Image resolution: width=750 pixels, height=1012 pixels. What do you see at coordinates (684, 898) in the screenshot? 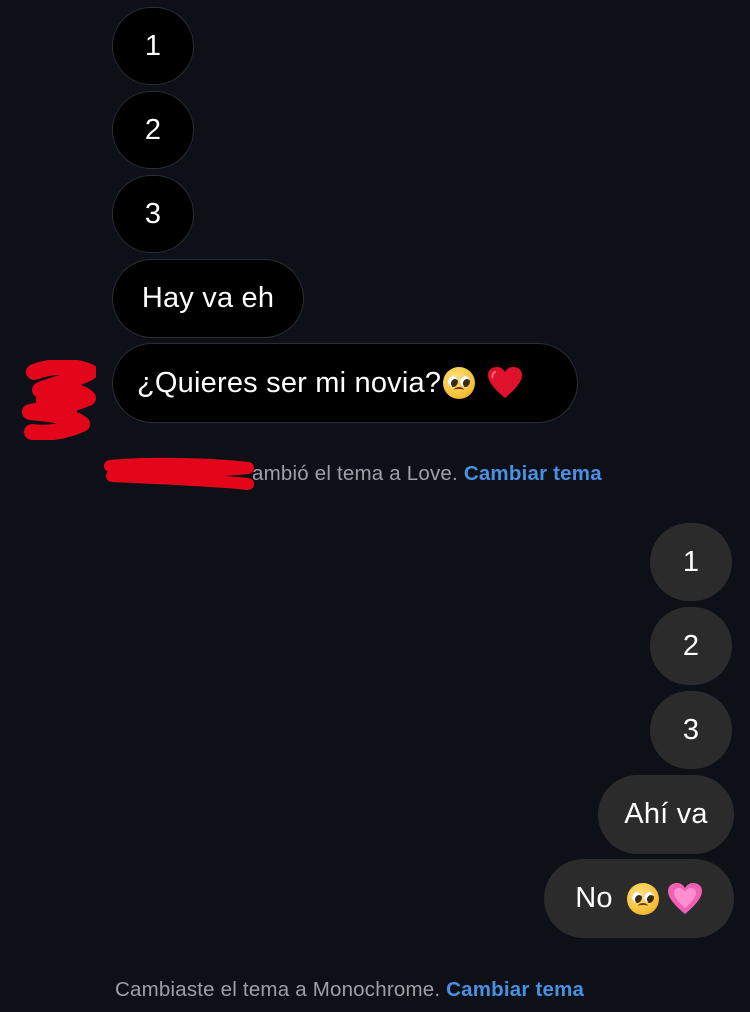
I see `pink-heart-icon` at bounding box center [684, 898].